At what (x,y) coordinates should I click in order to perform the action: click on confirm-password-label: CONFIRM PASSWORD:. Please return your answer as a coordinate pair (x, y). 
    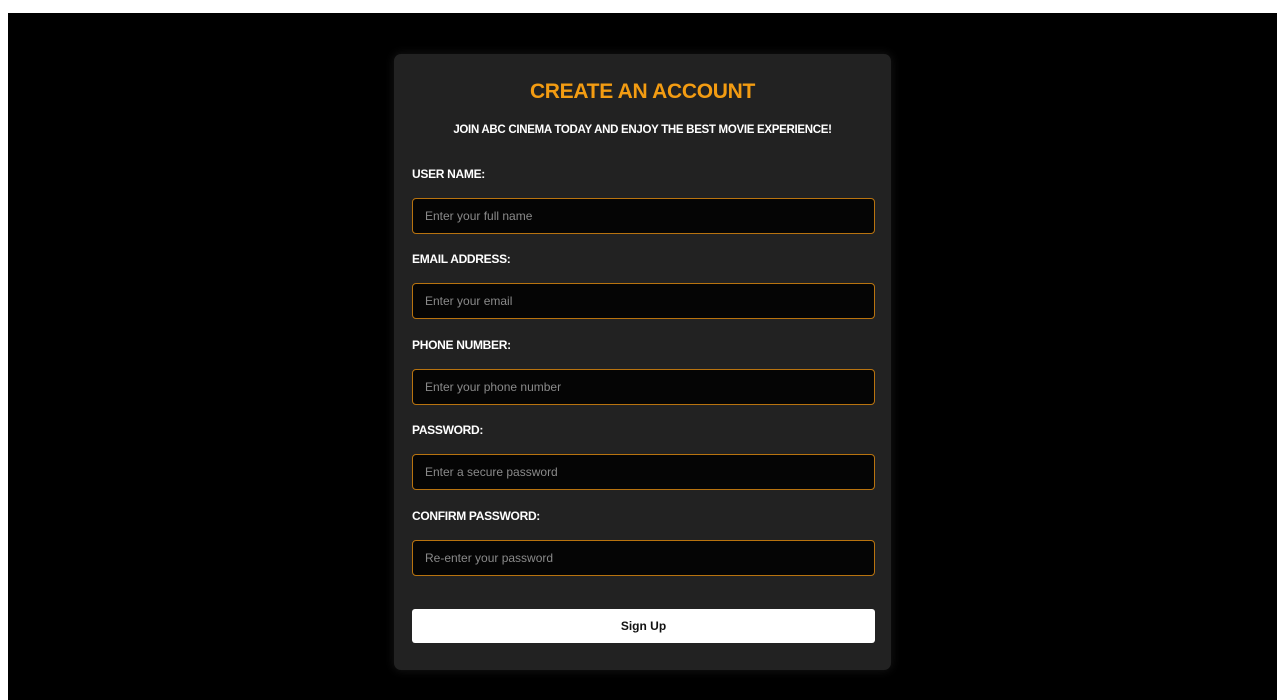
    Looking at the image, I should click on (476, 516).